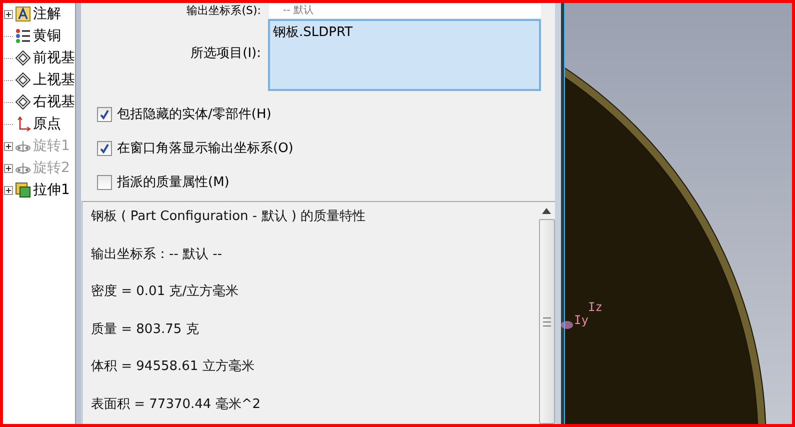 Image resolution: width=795 pixels, height=427 pixels. I want to click on extrude-icon, so click(23, 190).